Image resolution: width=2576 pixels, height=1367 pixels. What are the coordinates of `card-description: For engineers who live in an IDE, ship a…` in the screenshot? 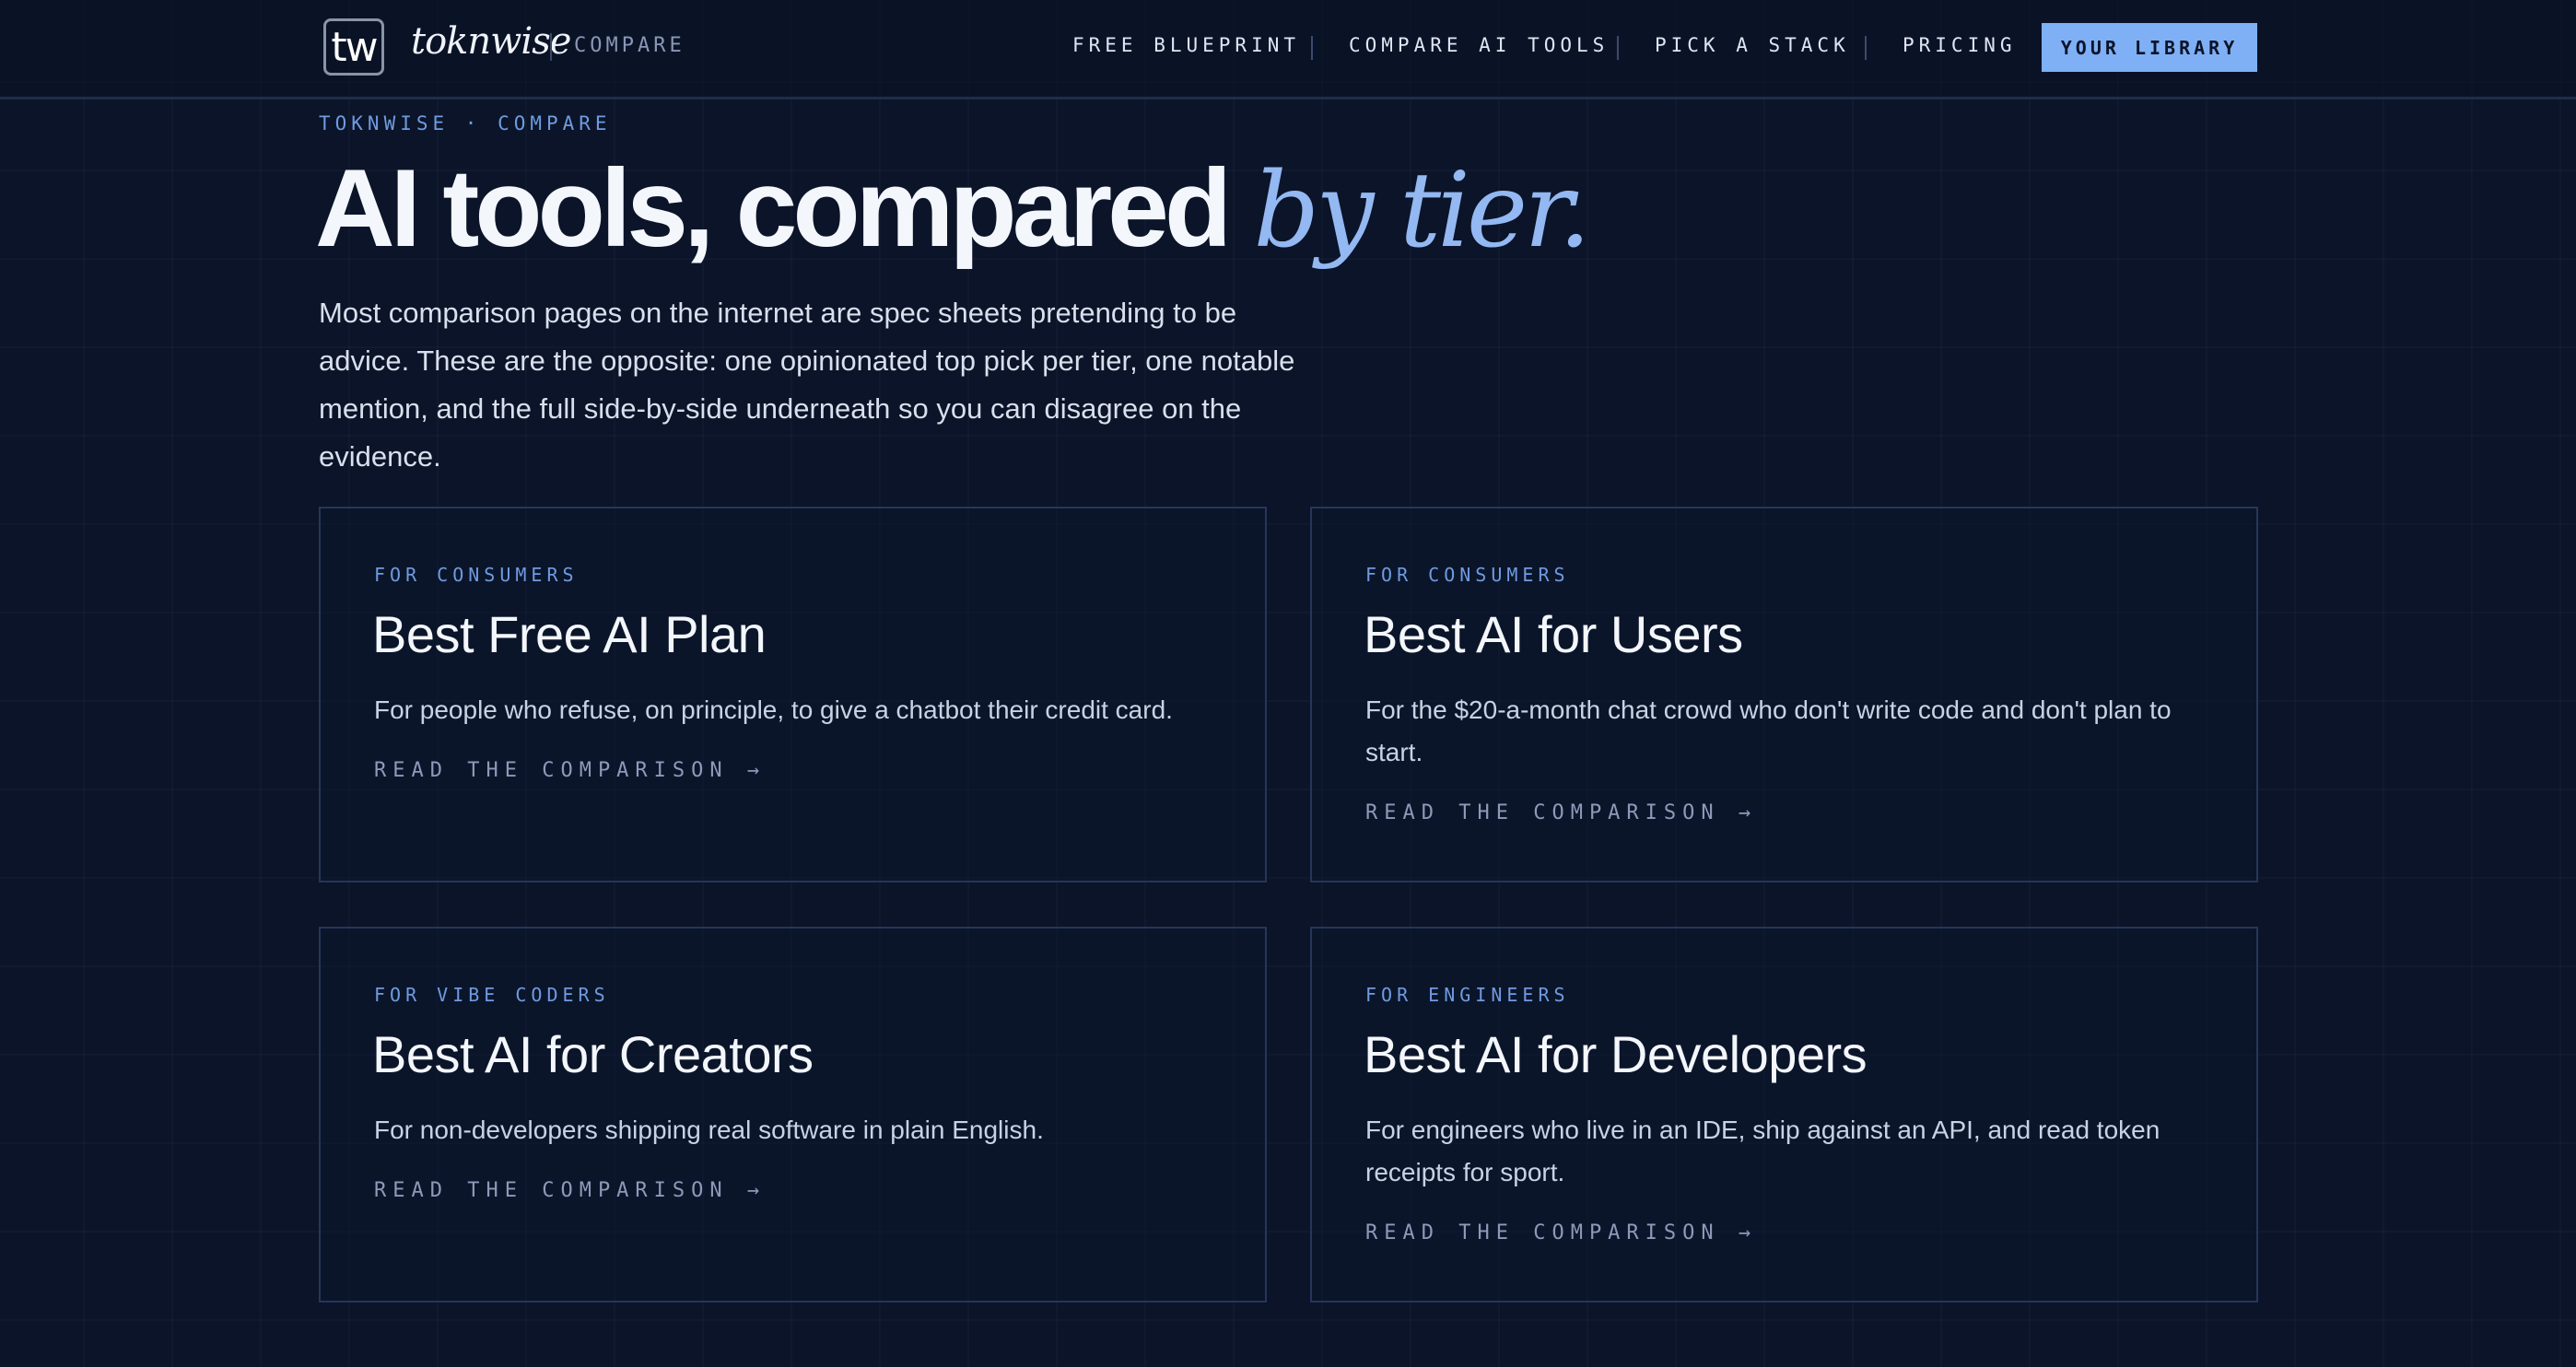 It's located at (1762, 1151).